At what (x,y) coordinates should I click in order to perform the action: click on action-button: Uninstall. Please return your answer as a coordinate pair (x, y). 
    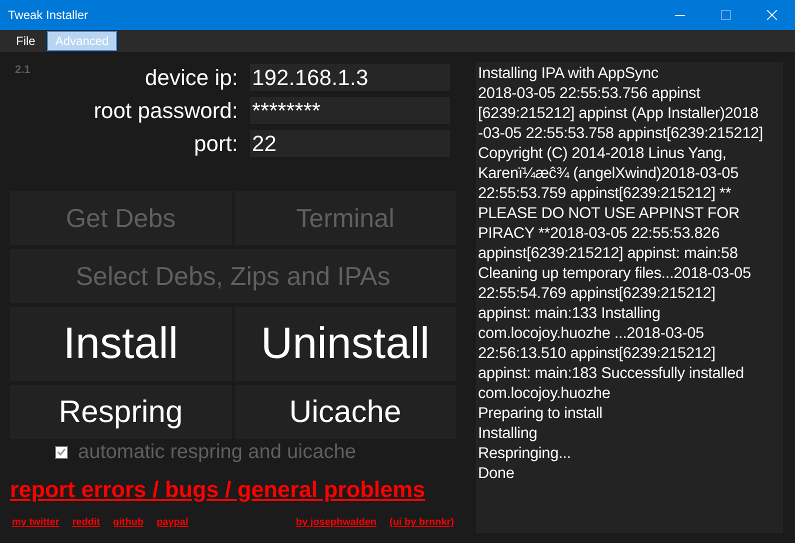
    Looking at the image, I should click on (345, 344).